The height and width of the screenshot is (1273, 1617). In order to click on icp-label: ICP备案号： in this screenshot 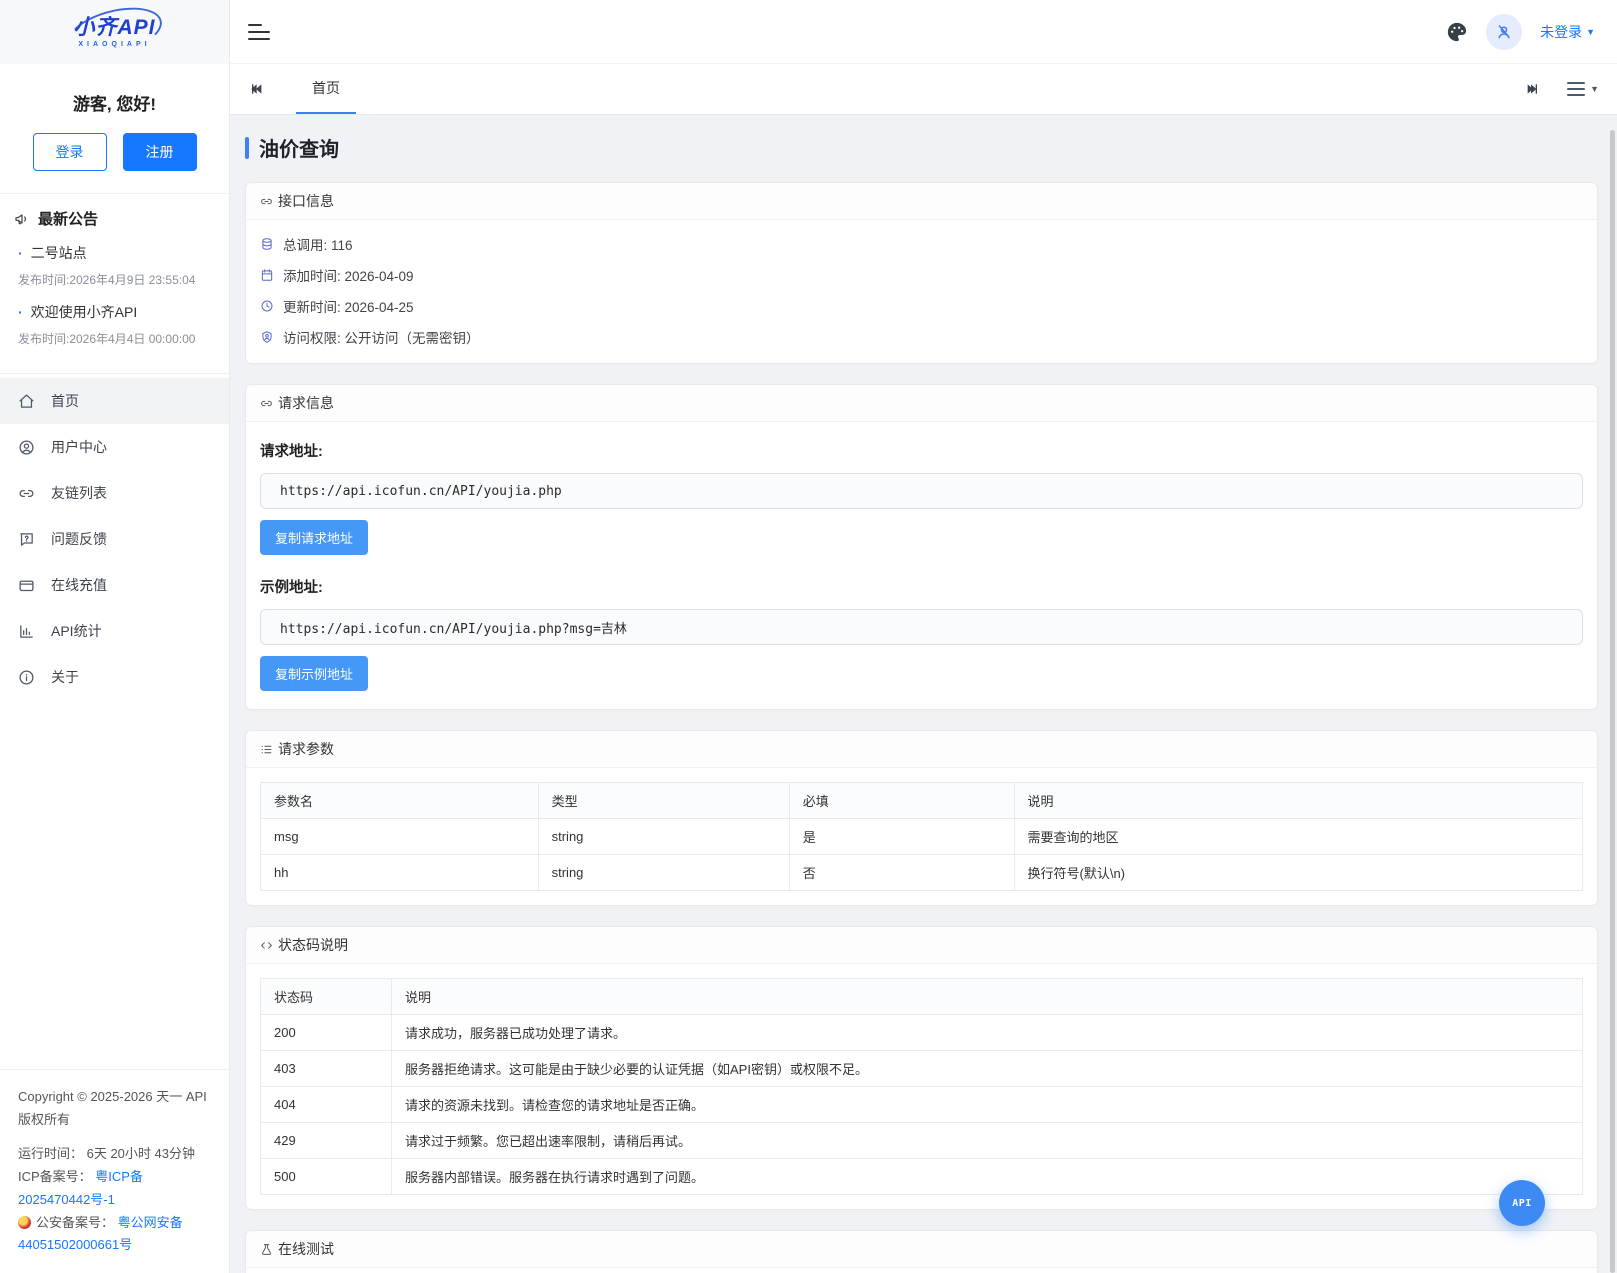, I will do `click(55, 1176)`.